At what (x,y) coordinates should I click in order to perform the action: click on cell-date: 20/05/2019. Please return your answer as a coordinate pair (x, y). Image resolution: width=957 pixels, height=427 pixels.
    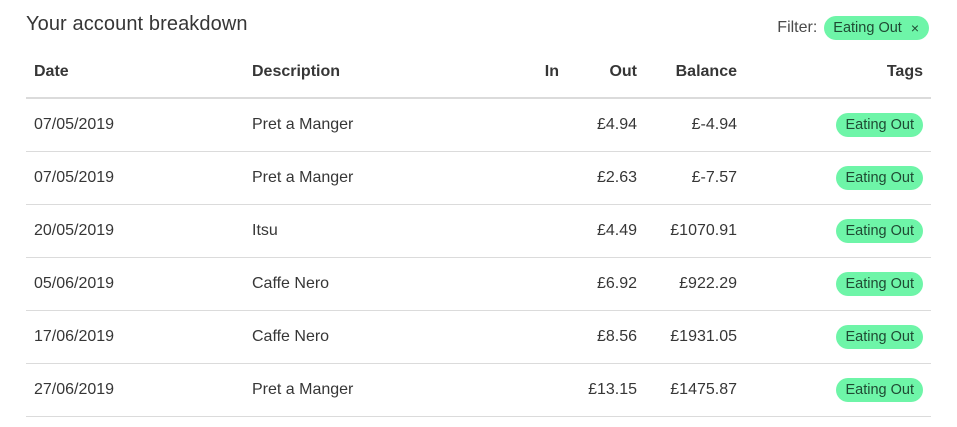
    Looking at the image, I should click on (135, 231).